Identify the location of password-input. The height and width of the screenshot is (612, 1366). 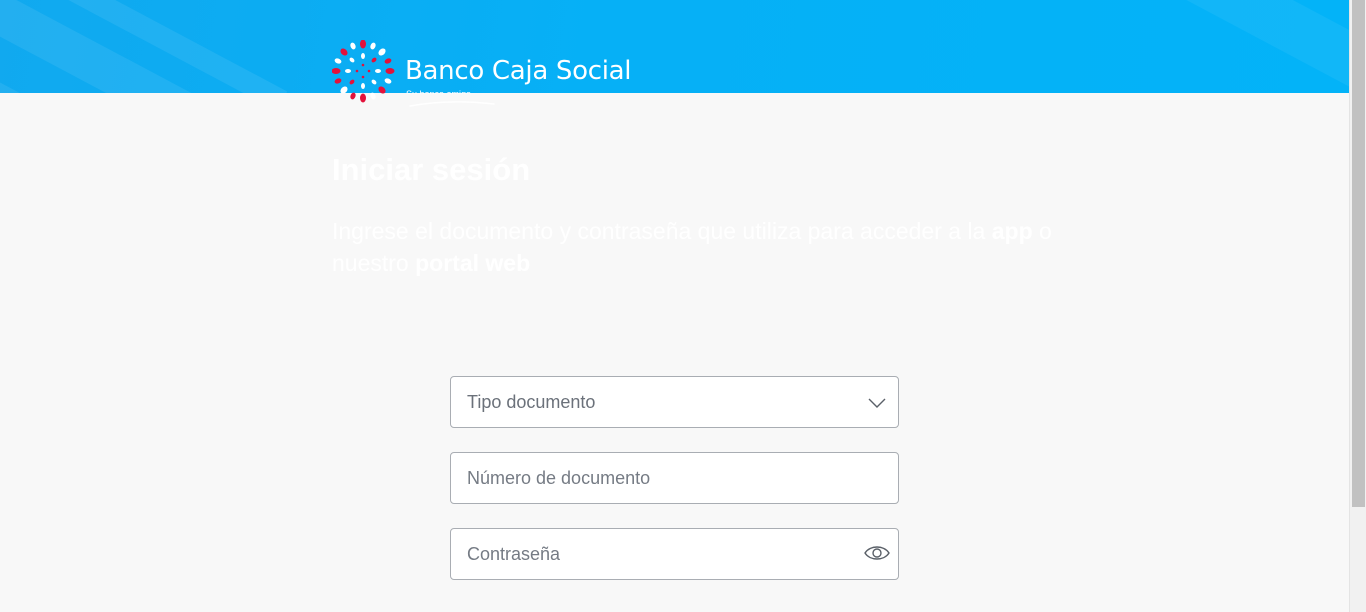
(674, 554).